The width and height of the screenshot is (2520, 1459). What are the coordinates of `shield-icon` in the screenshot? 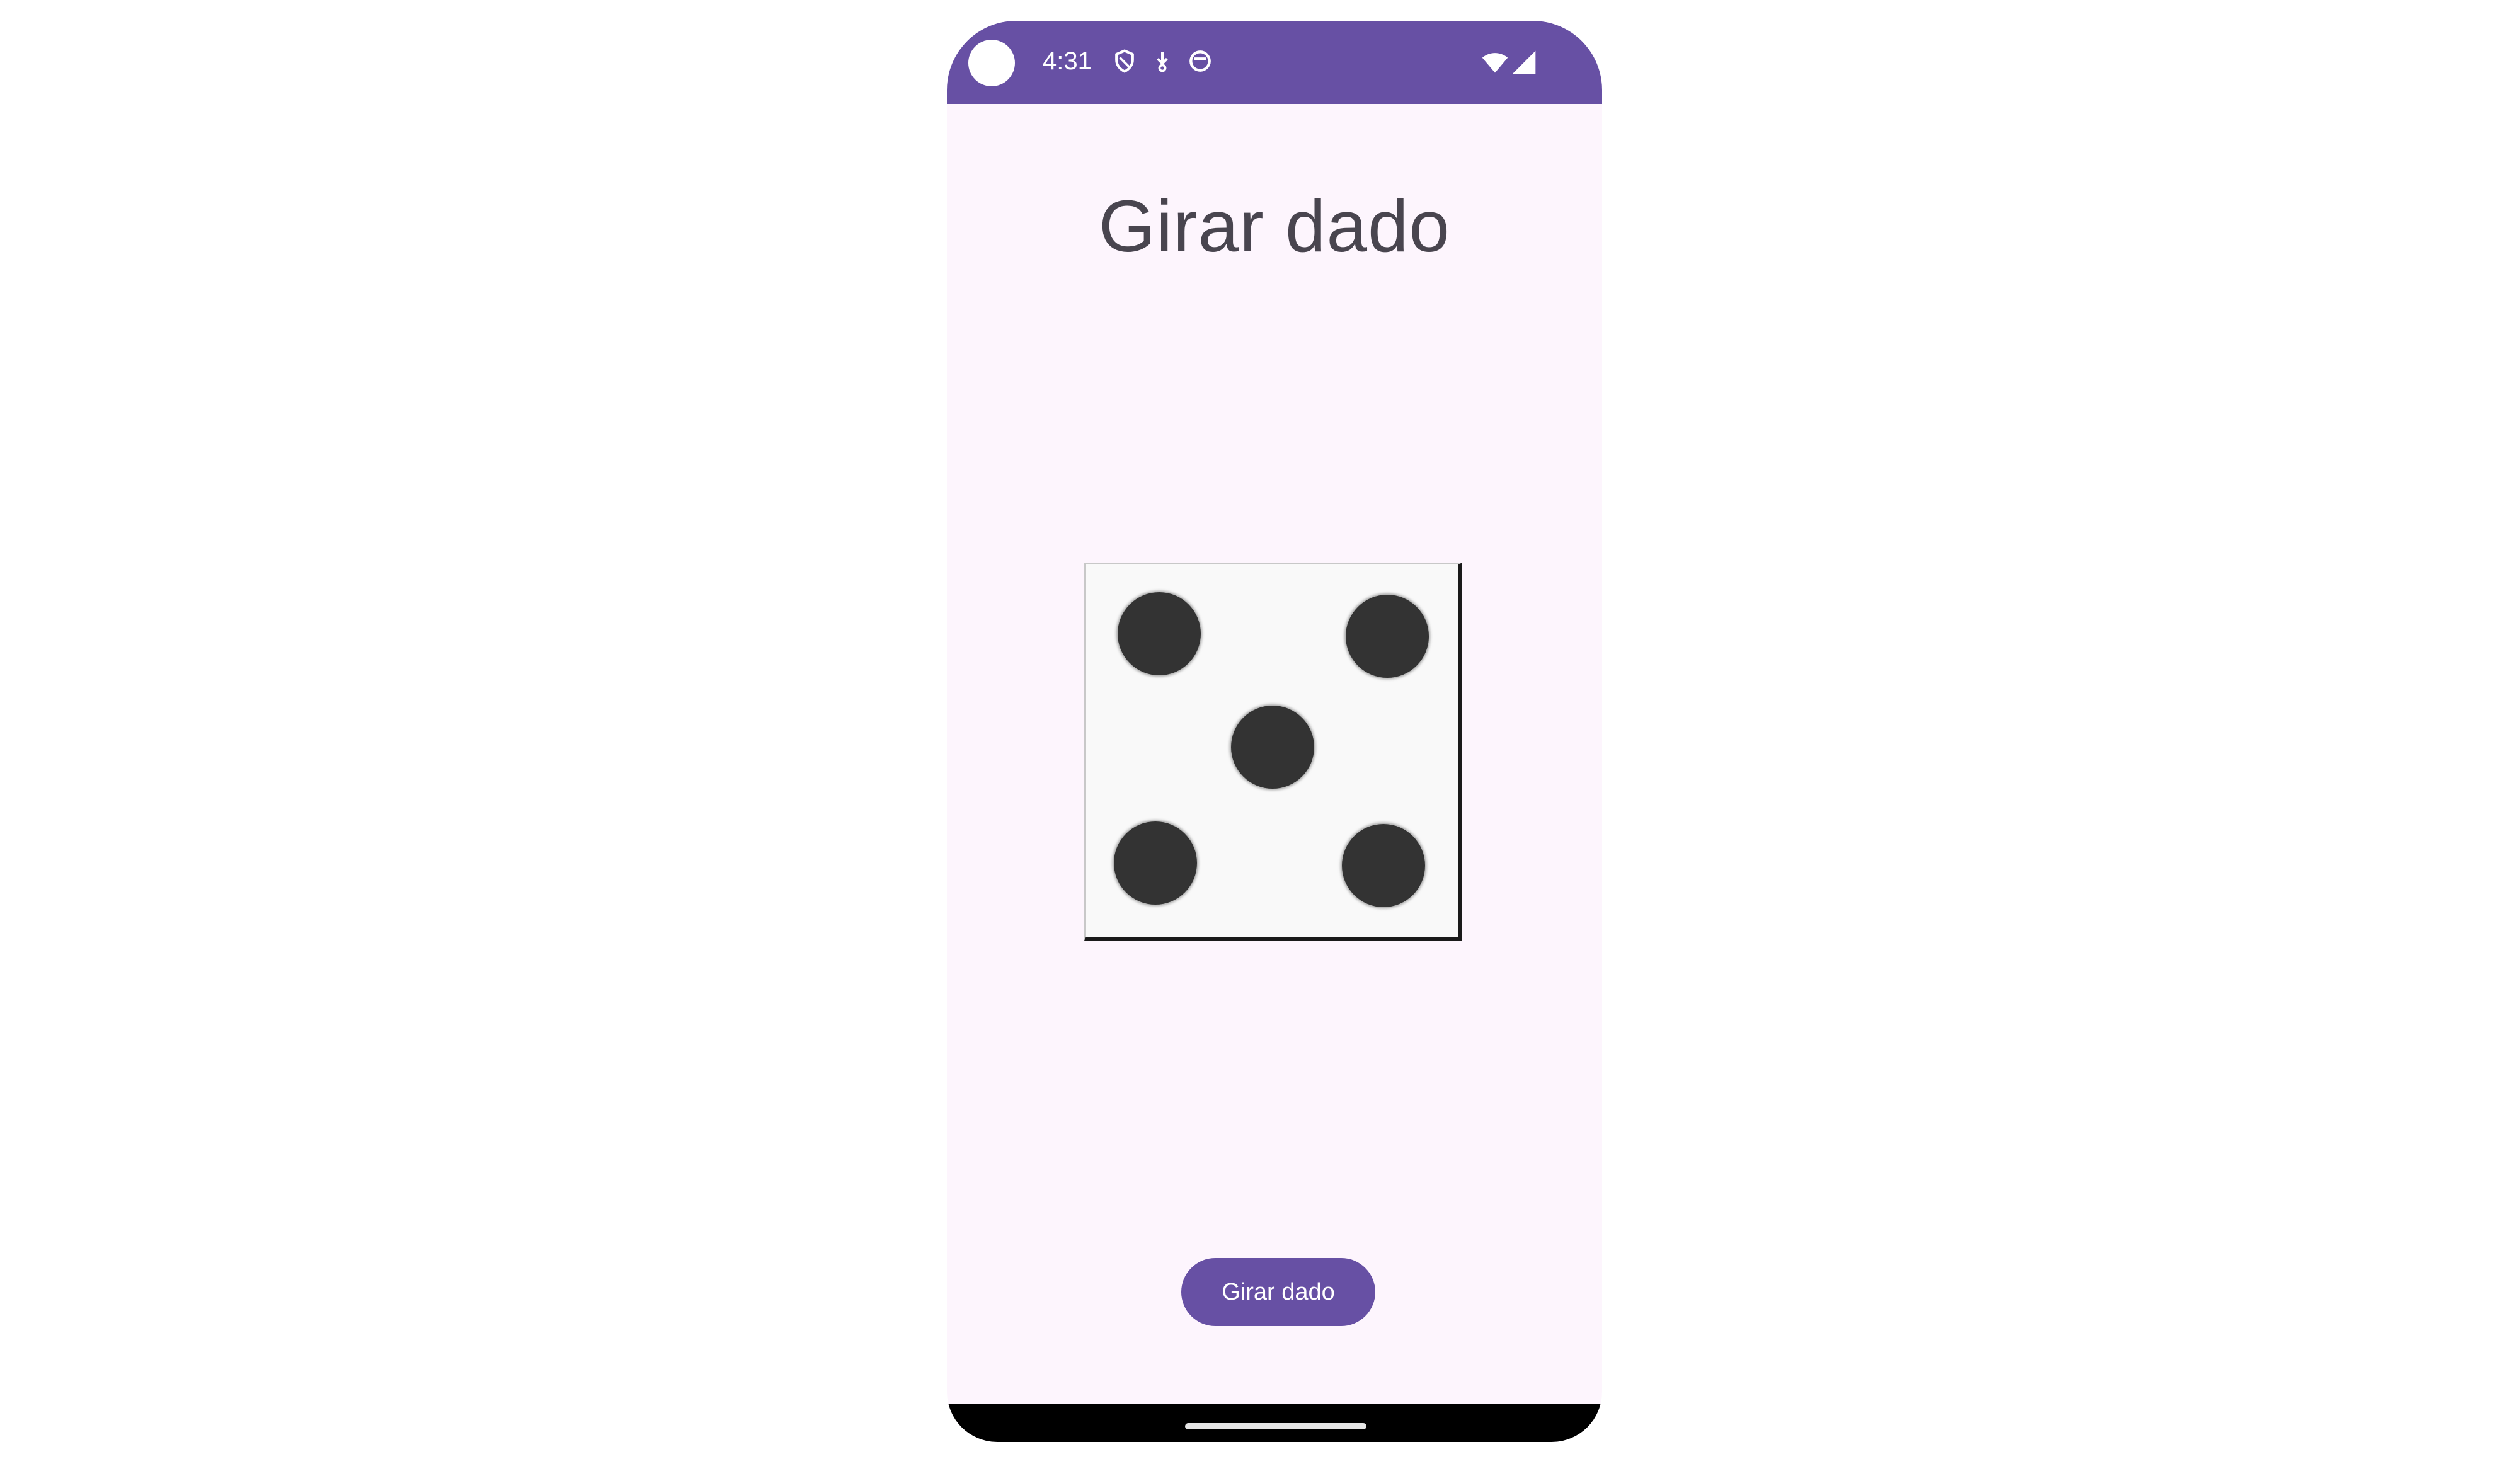 It's located at (1124, 61).